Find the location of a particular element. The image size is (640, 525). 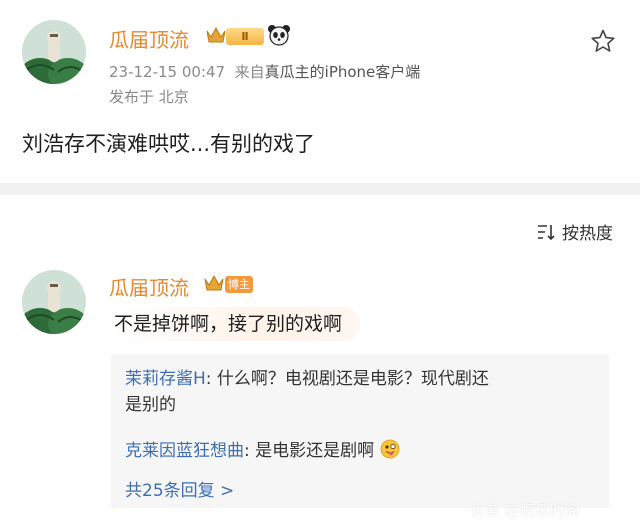

post-meta: 23-12-15 00:47 来自真瓜主的iPhone客户端 is located at coordinates (264, 71).